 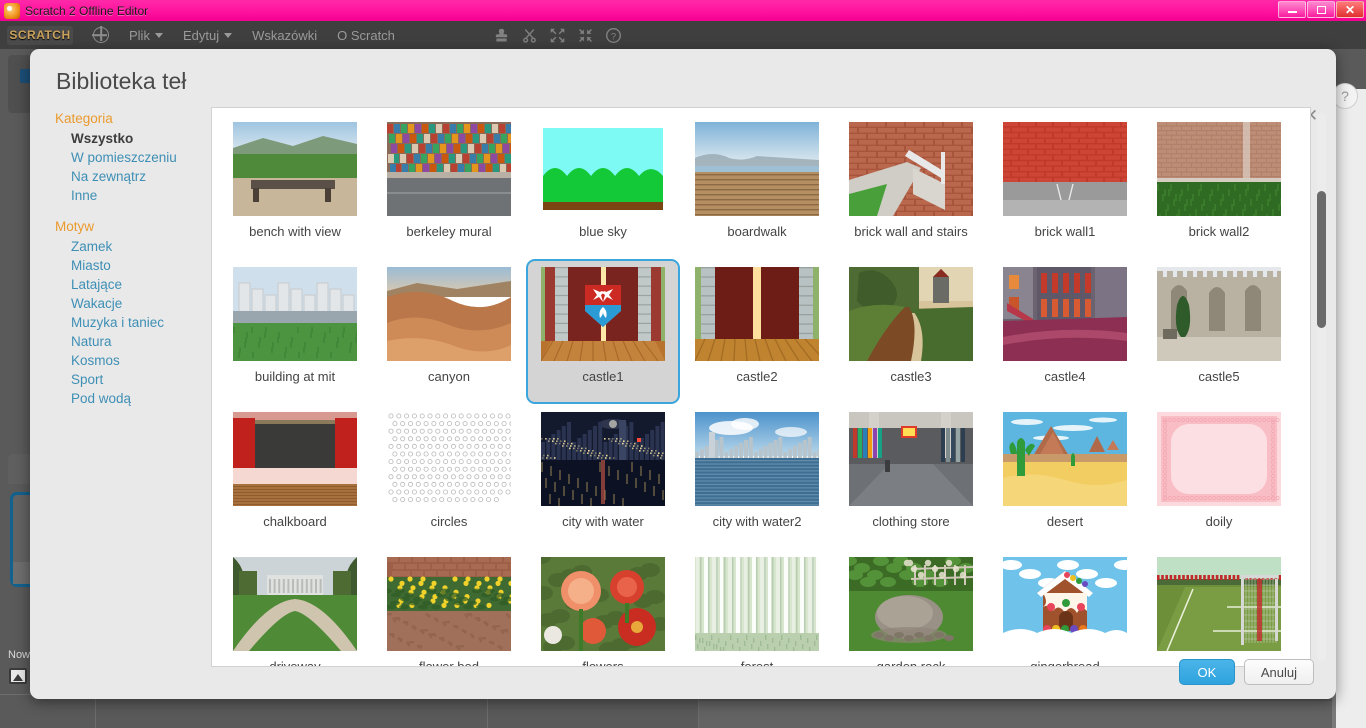 I want to click on sidebar-item-inne: Inne, so click(x=132, y=195).